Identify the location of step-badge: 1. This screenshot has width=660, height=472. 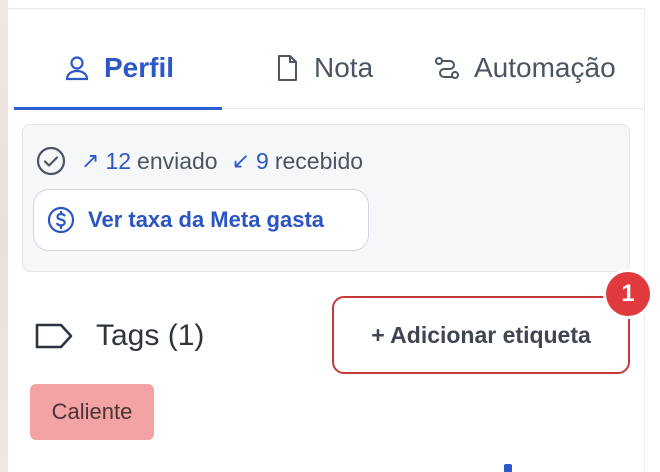
(628, 294).